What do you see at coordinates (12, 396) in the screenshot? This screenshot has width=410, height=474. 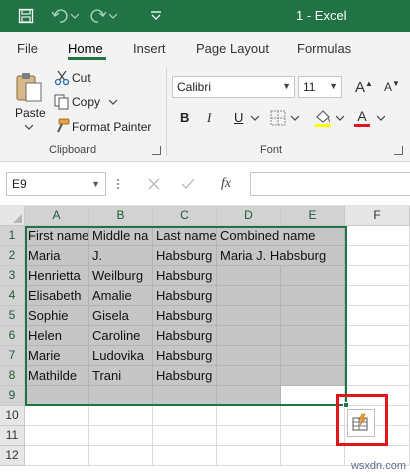 I see `row-header-9: 9` at bounding box center [12, 396].